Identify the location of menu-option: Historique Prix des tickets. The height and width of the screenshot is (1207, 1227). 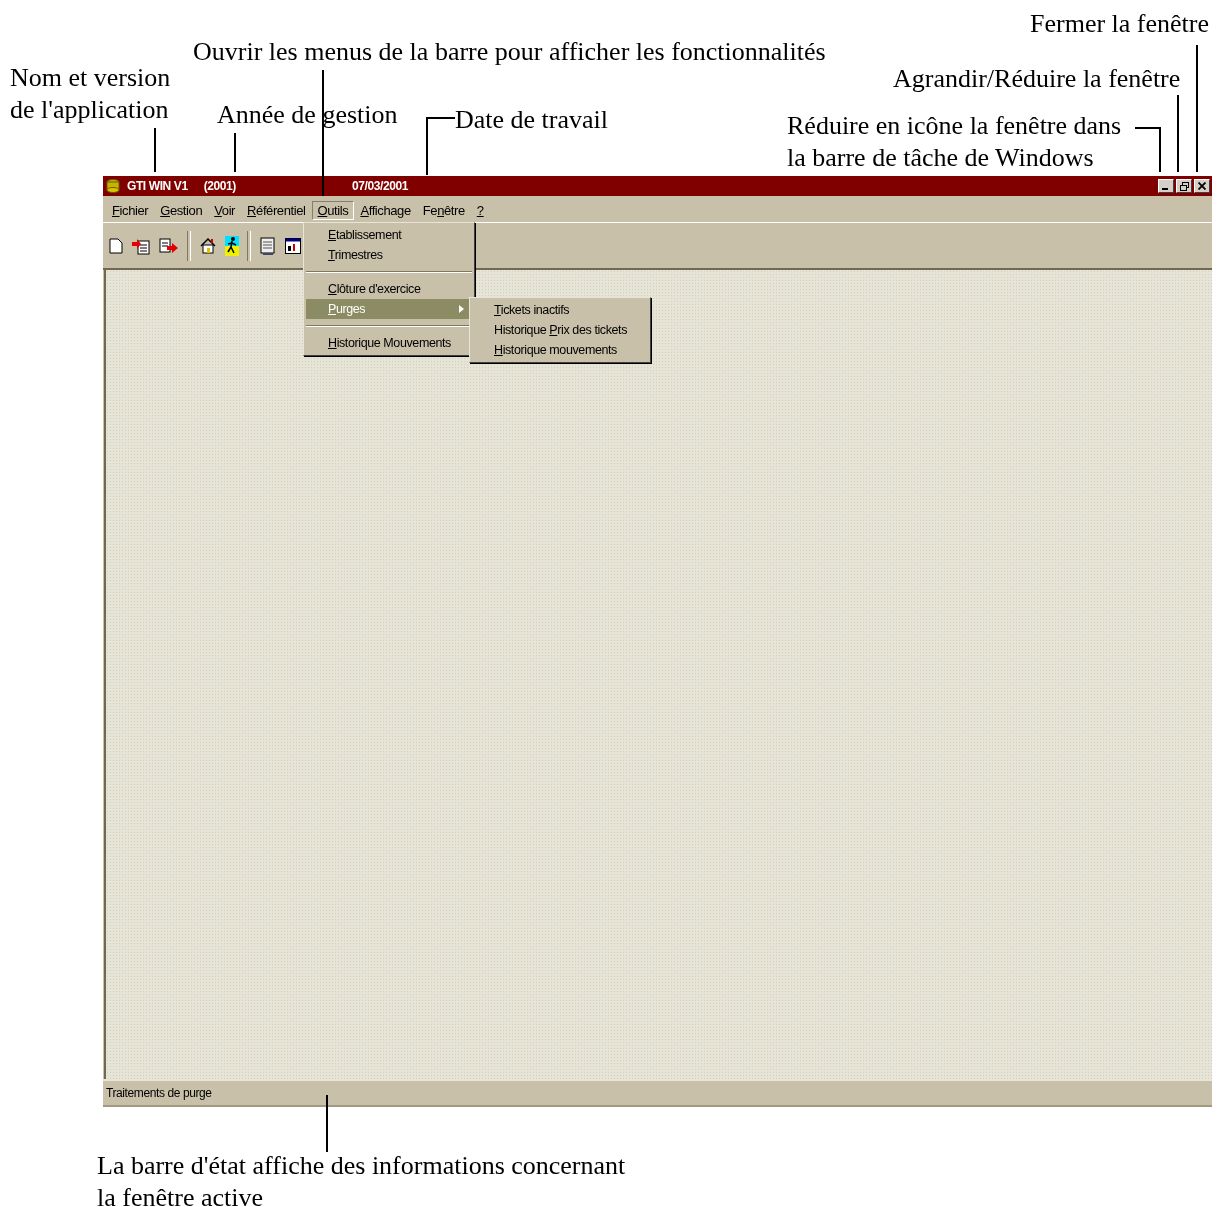
(560, 330).